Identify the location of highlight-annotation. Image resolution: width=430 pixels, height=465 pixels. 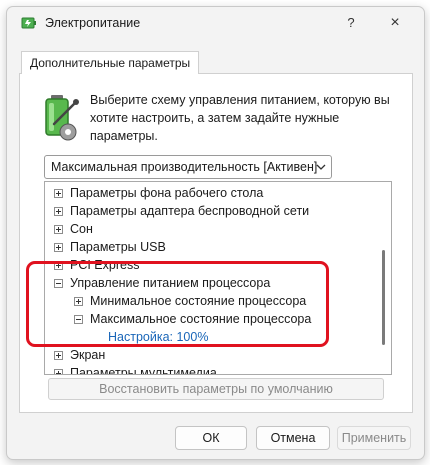
(177, 304).